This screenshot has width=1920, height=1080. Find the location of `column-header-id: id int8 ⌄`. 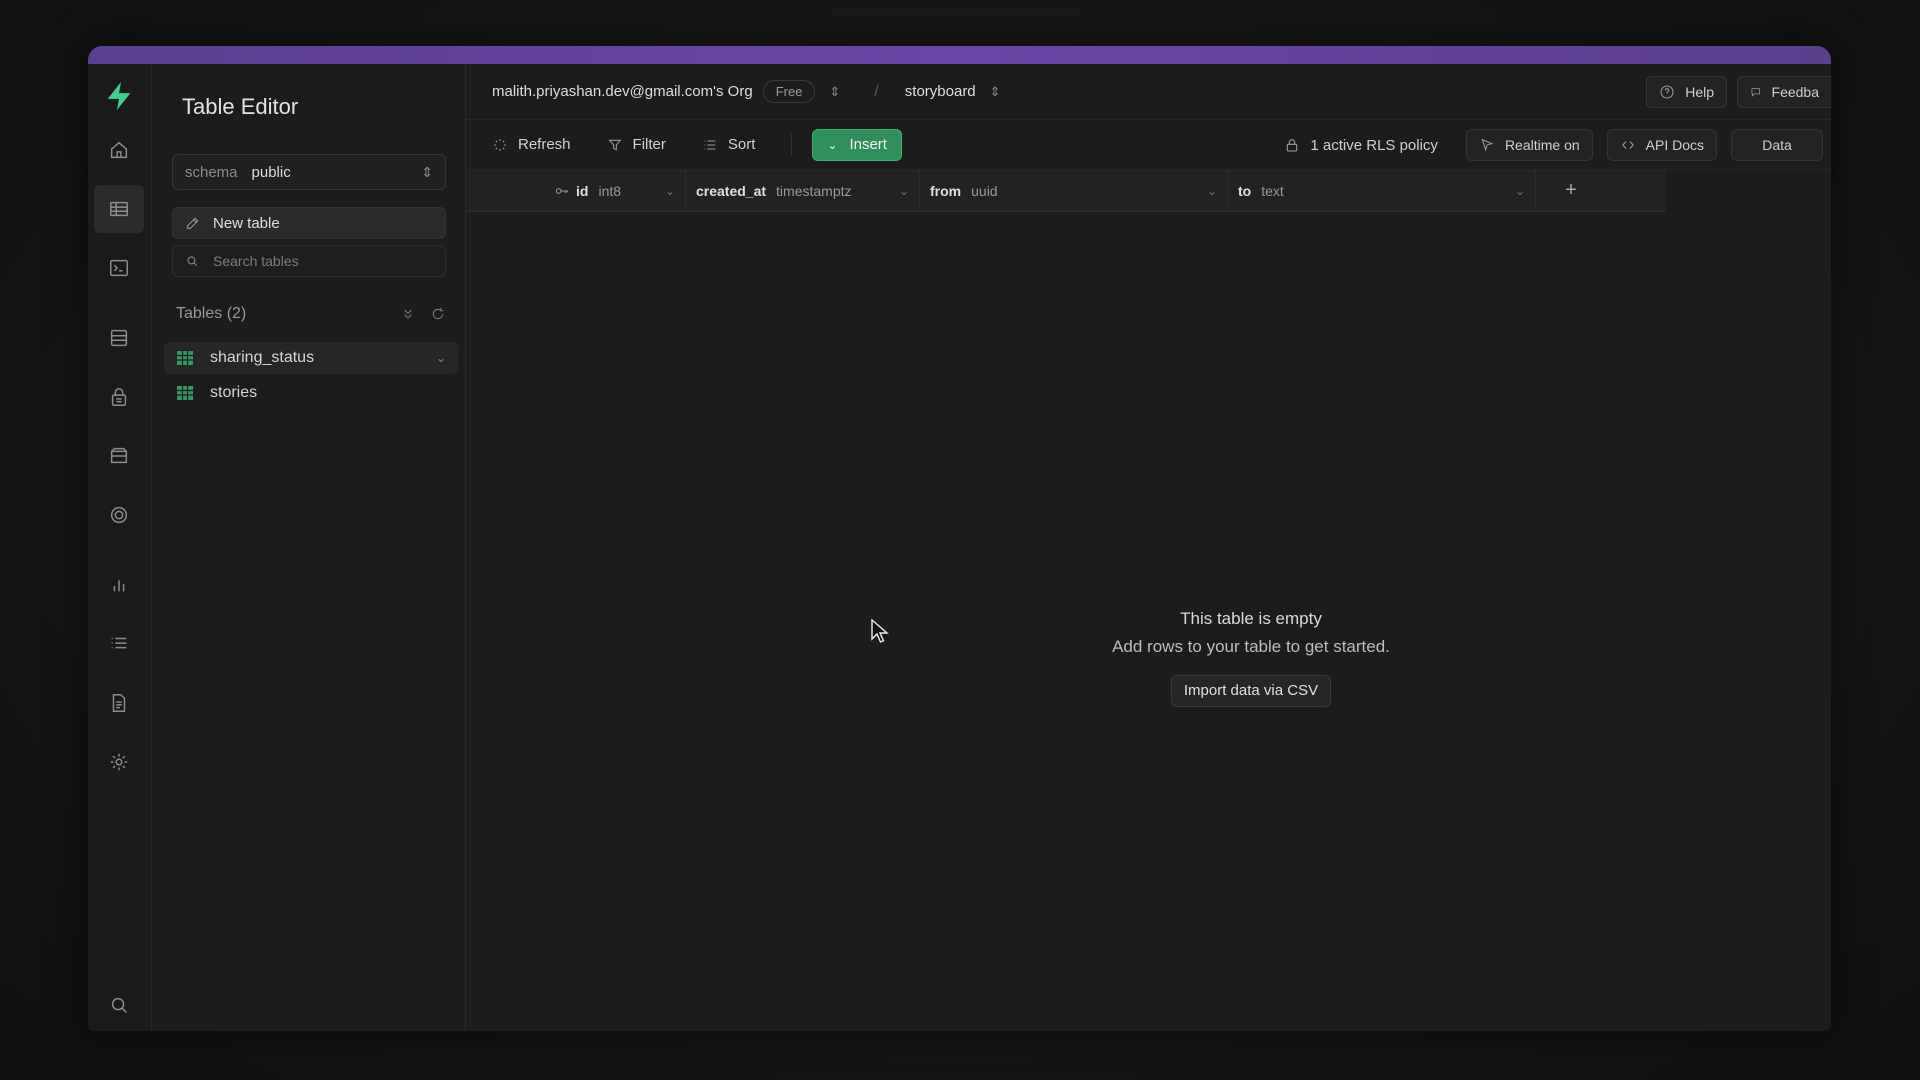

column-header-id: id int8 ⌄ is located at coordinates (576, 190).